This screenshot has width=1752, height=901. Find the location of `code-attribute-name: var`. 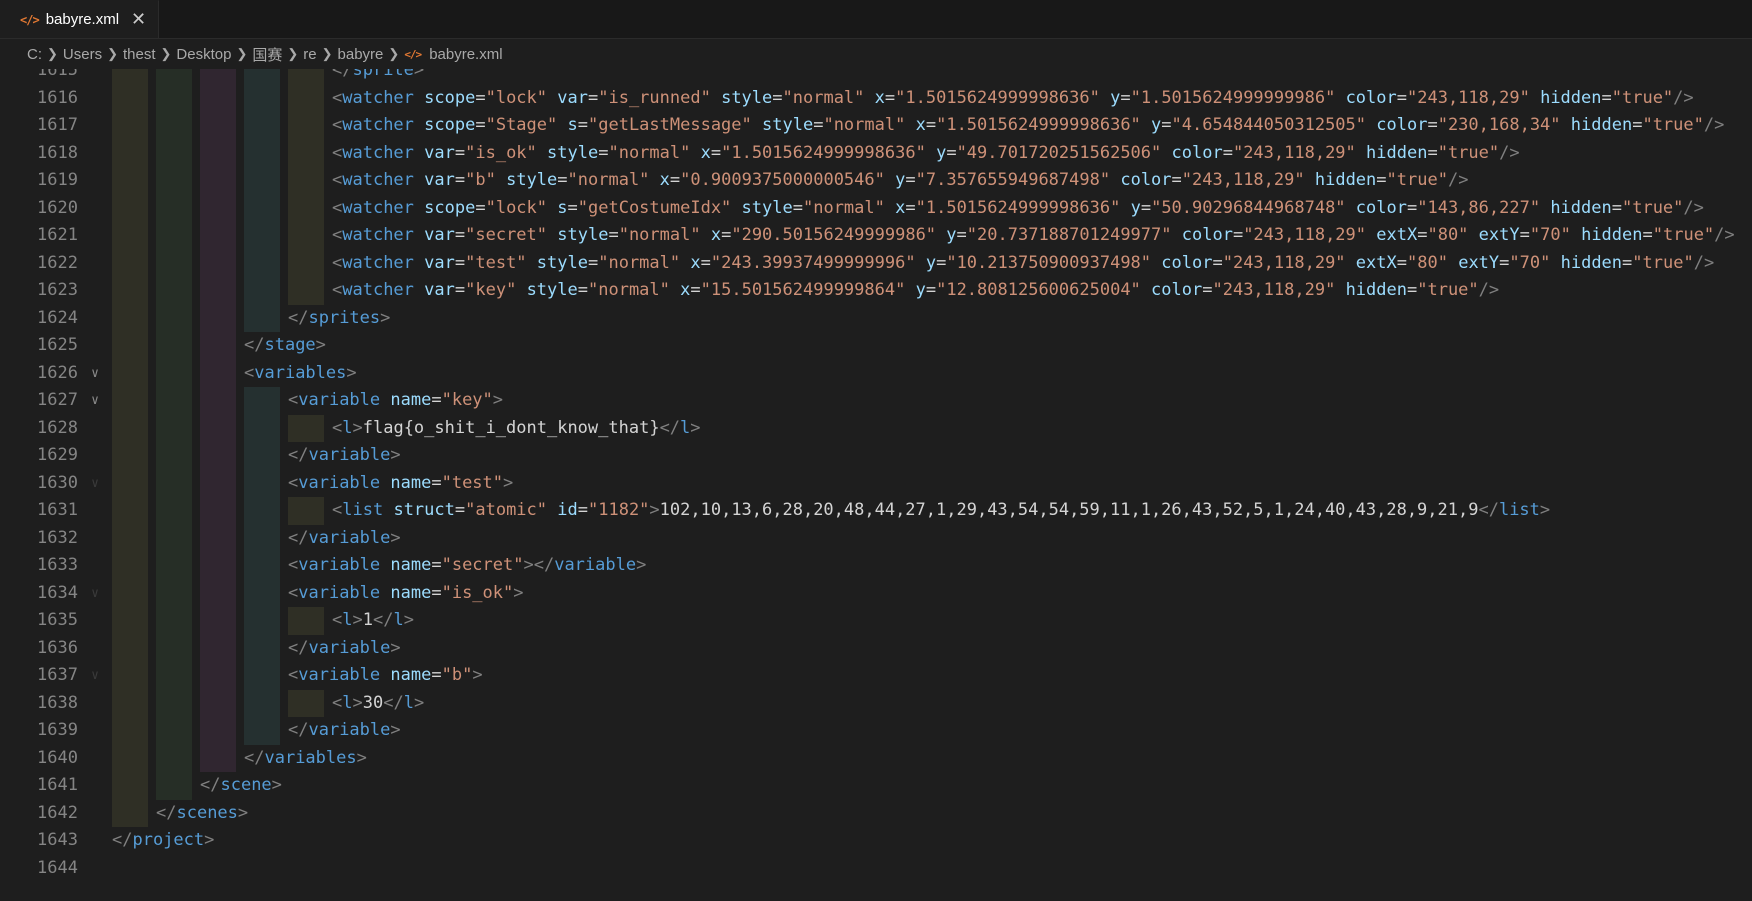

code-attribute-name: var is located at coordinates (439, 235).